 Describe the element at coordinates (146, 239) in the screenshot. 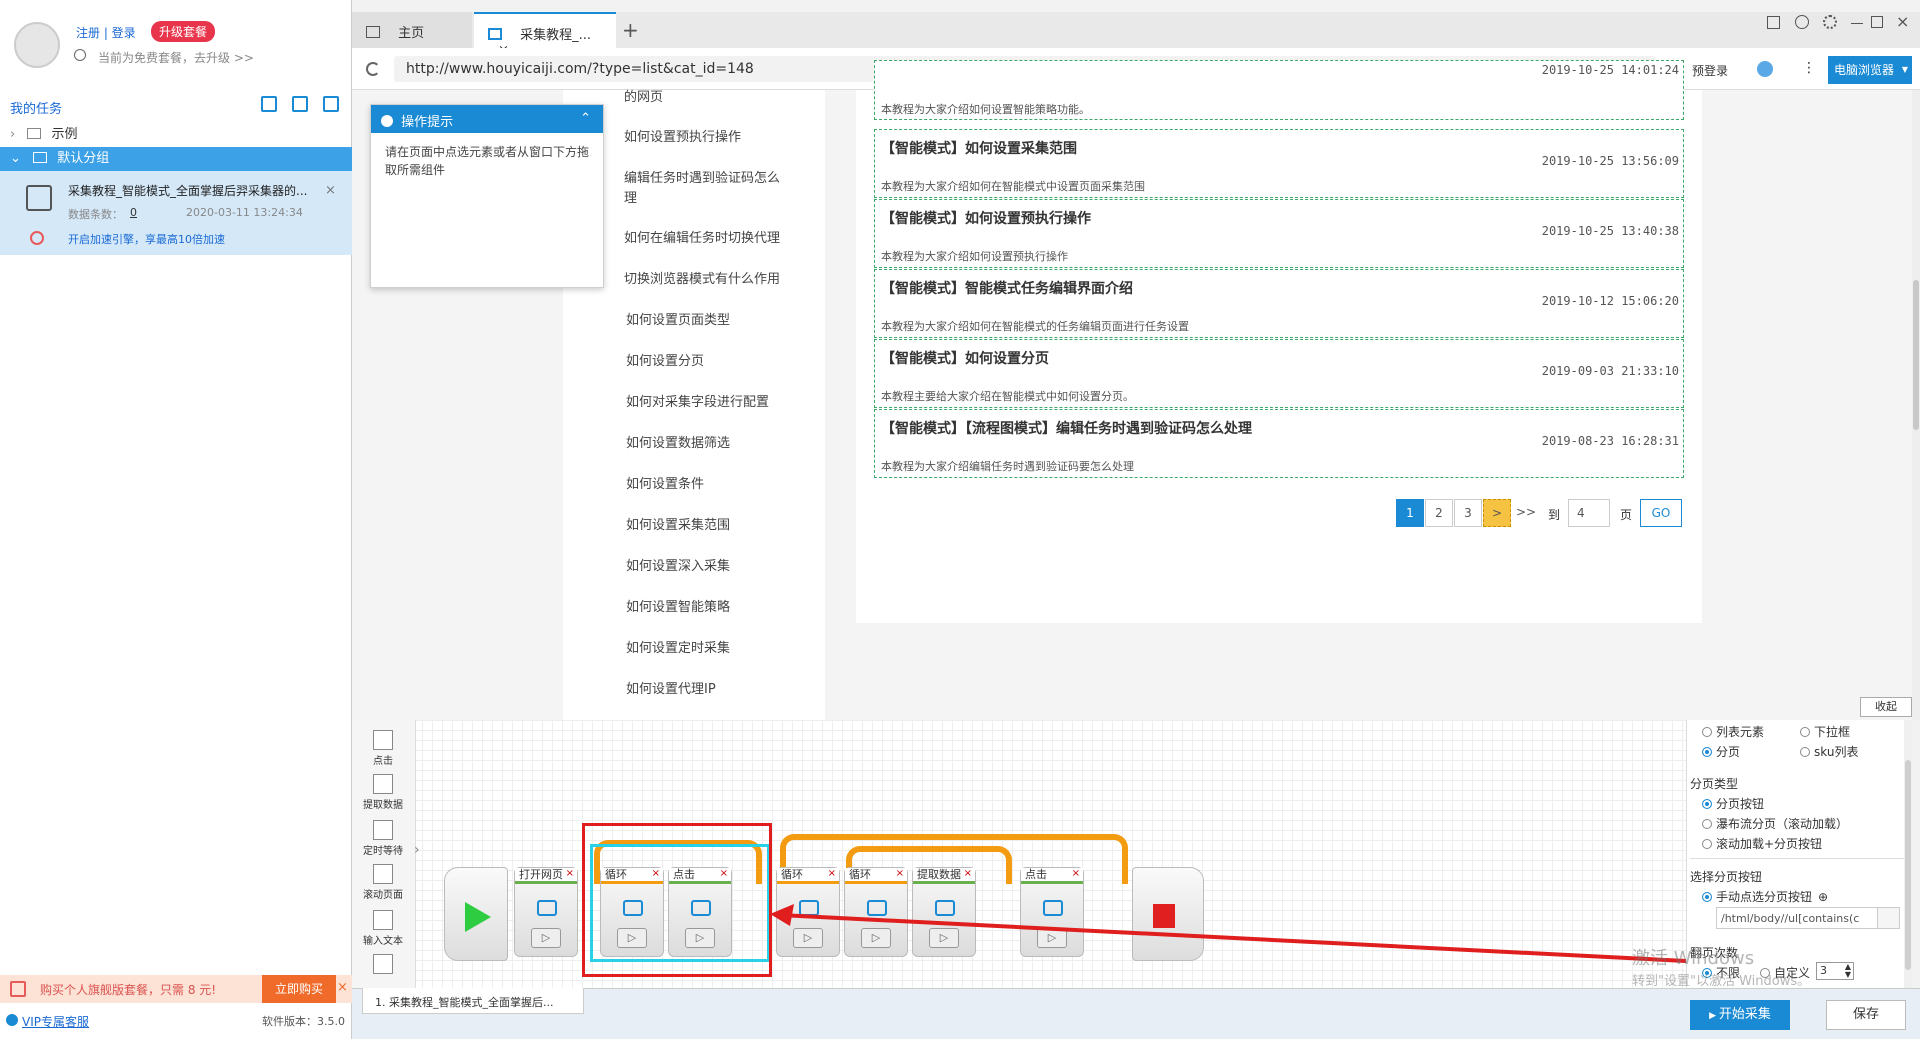

I see `speedup-link: 开启加速引擎，享最高10倍加速` at that location.